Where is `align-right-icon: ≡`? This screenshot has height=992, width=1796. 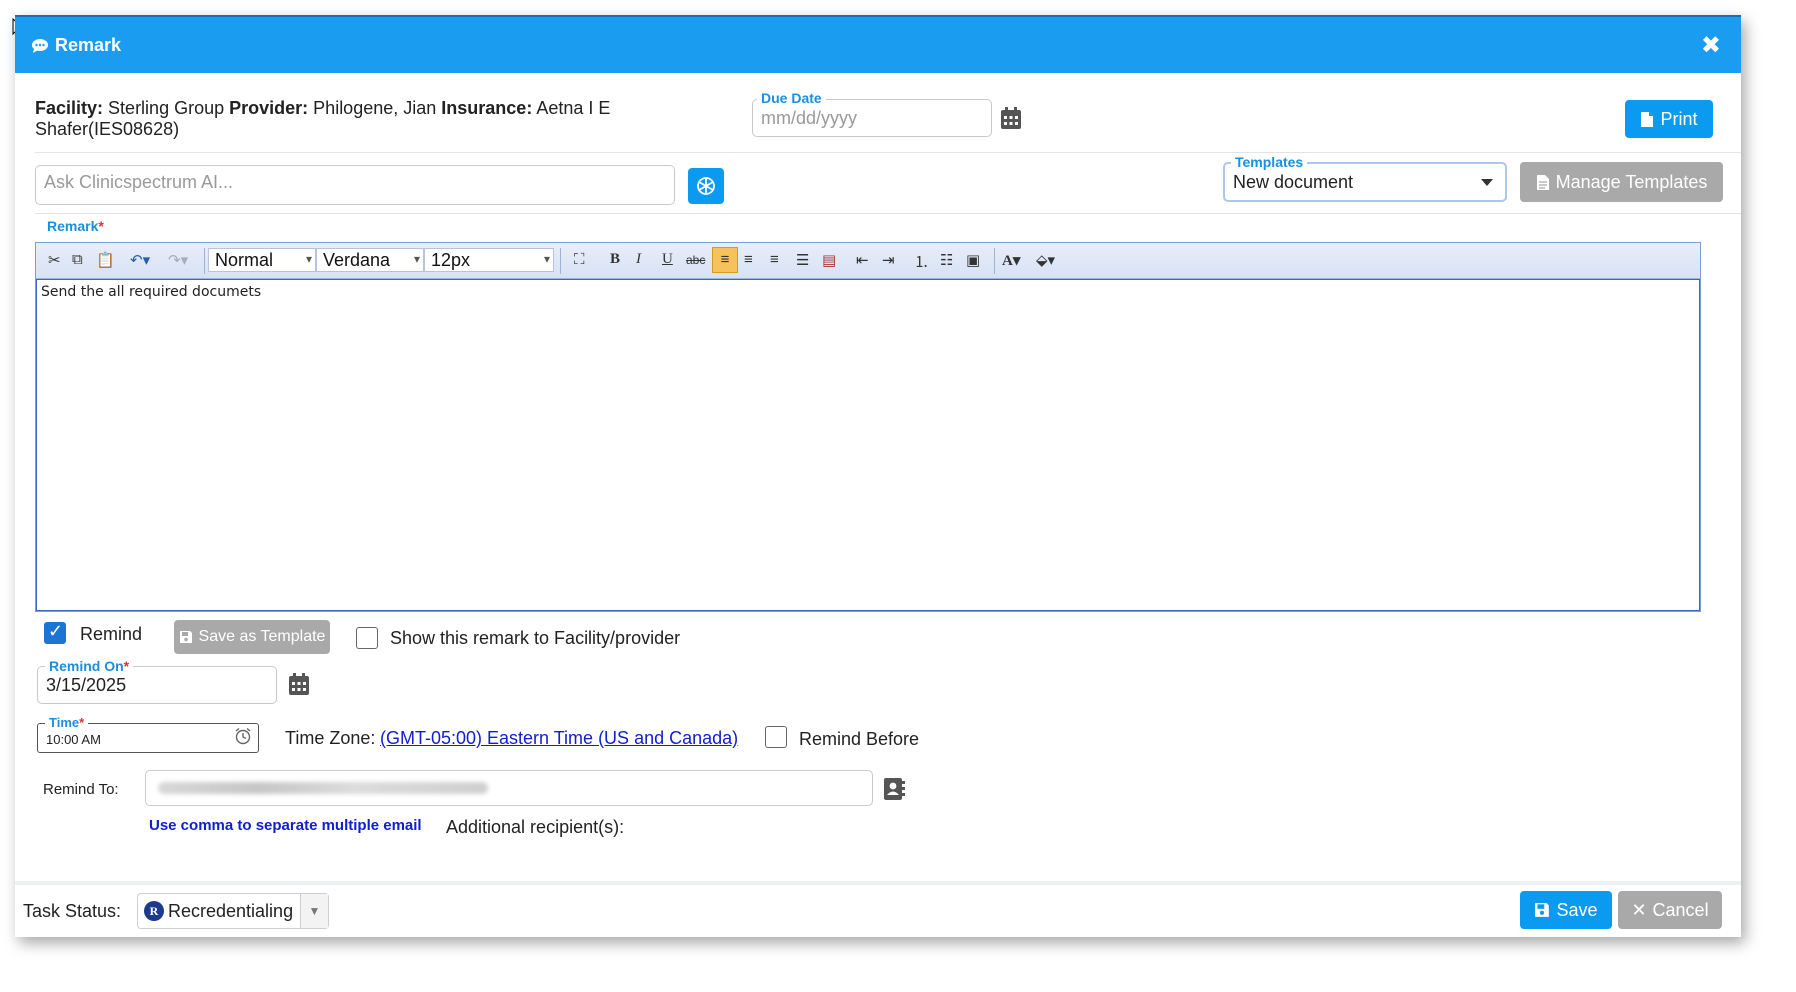
align-right-icon: ≡ is located at coordinates (774, 259).